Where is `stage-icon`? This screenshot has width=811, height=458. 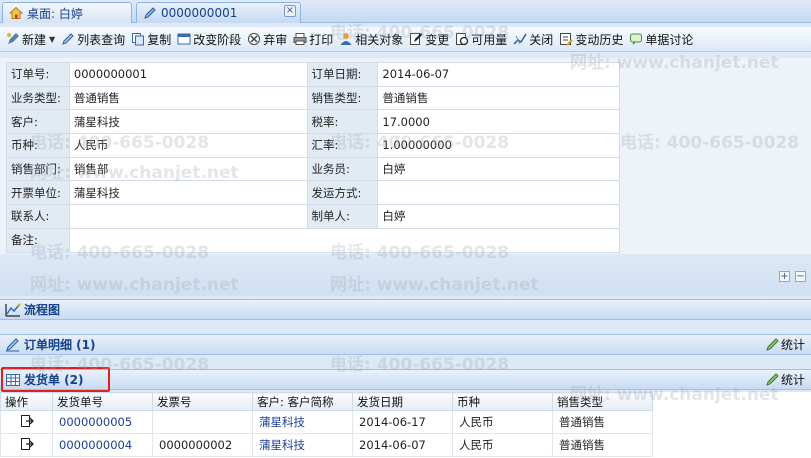
stage-icon is located at coordinates (184, 39).